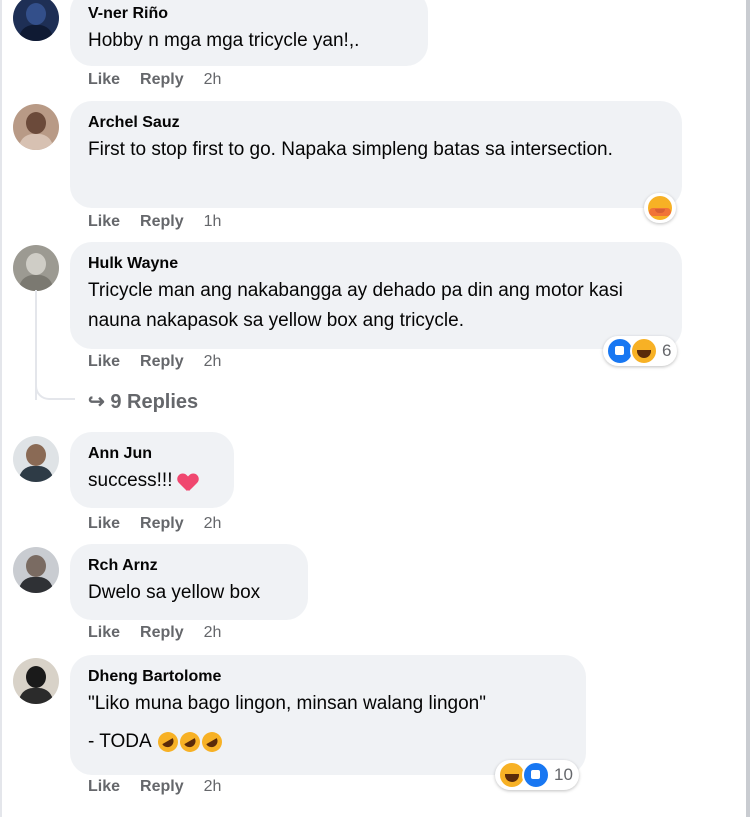 The height and width of the screenshot is (817, 750). Describe the element at coordinates (152, 454) in the screenshot. I see `comment-author: Ann Jun` at that location.